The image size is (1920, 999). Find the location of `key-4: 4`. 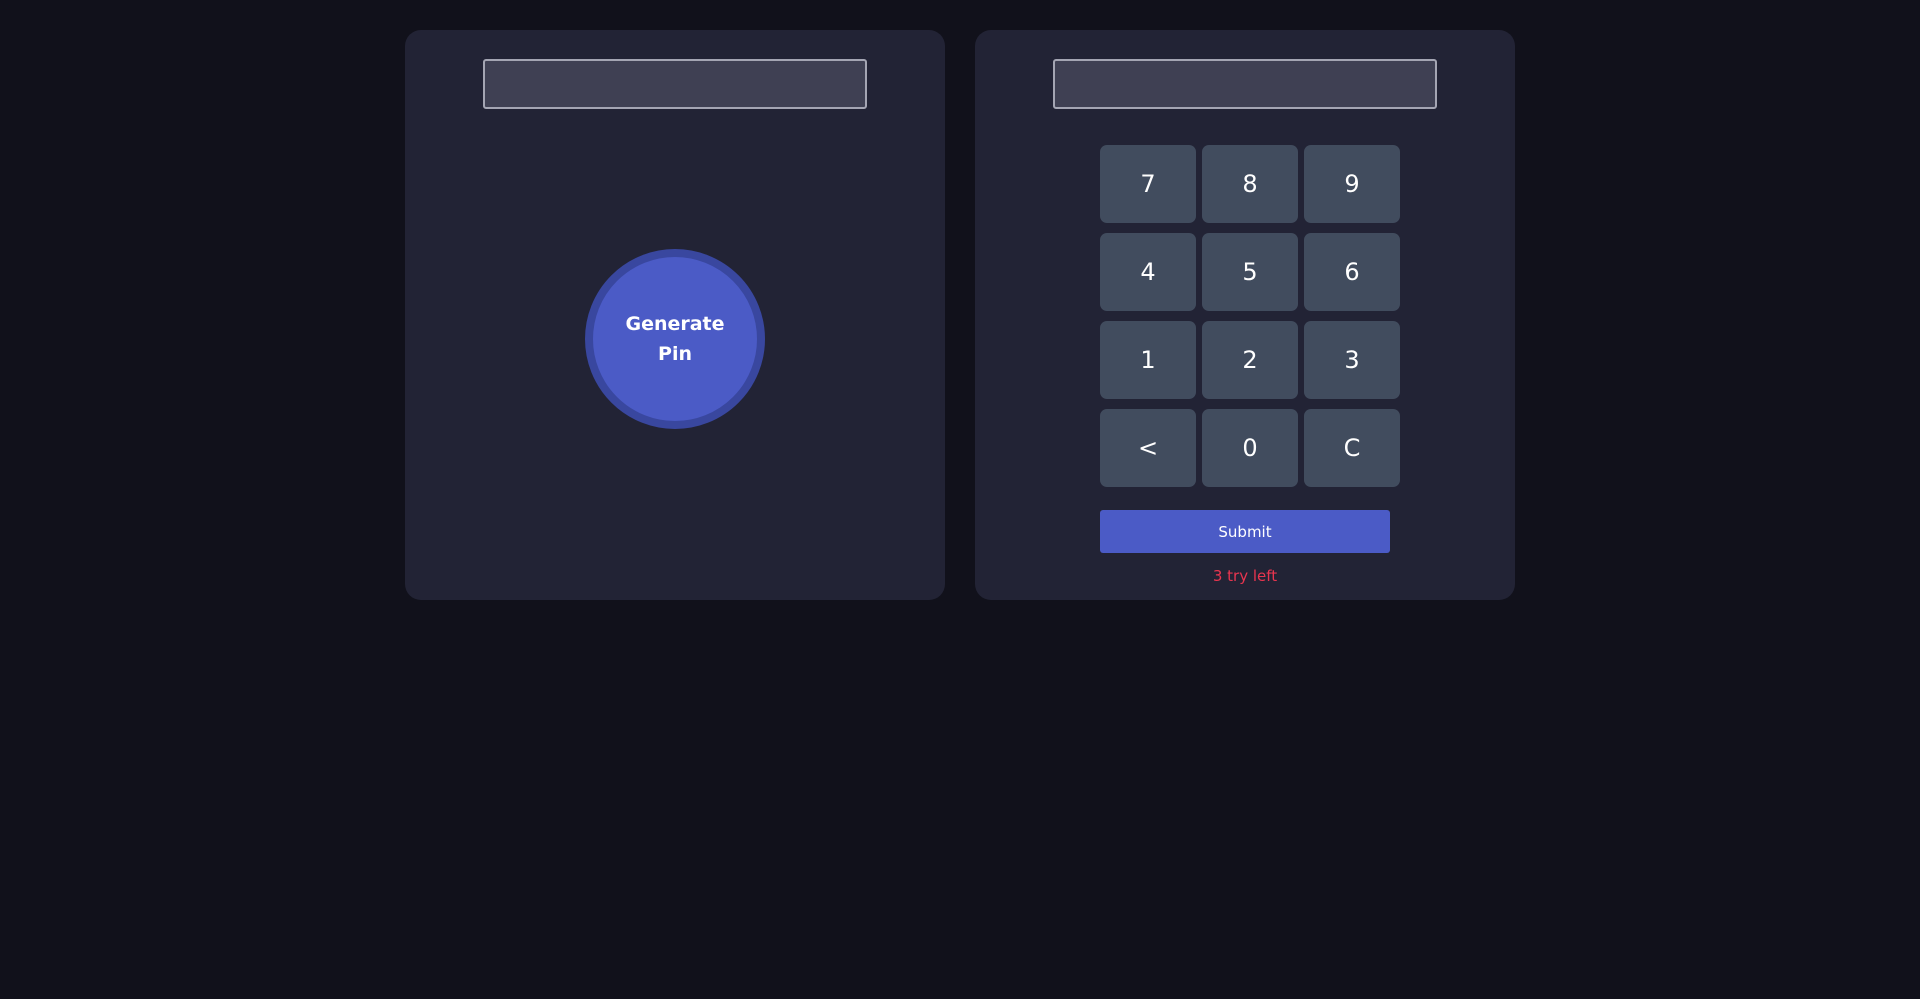

key-4: 4 is located at coordinates (1148, 272).